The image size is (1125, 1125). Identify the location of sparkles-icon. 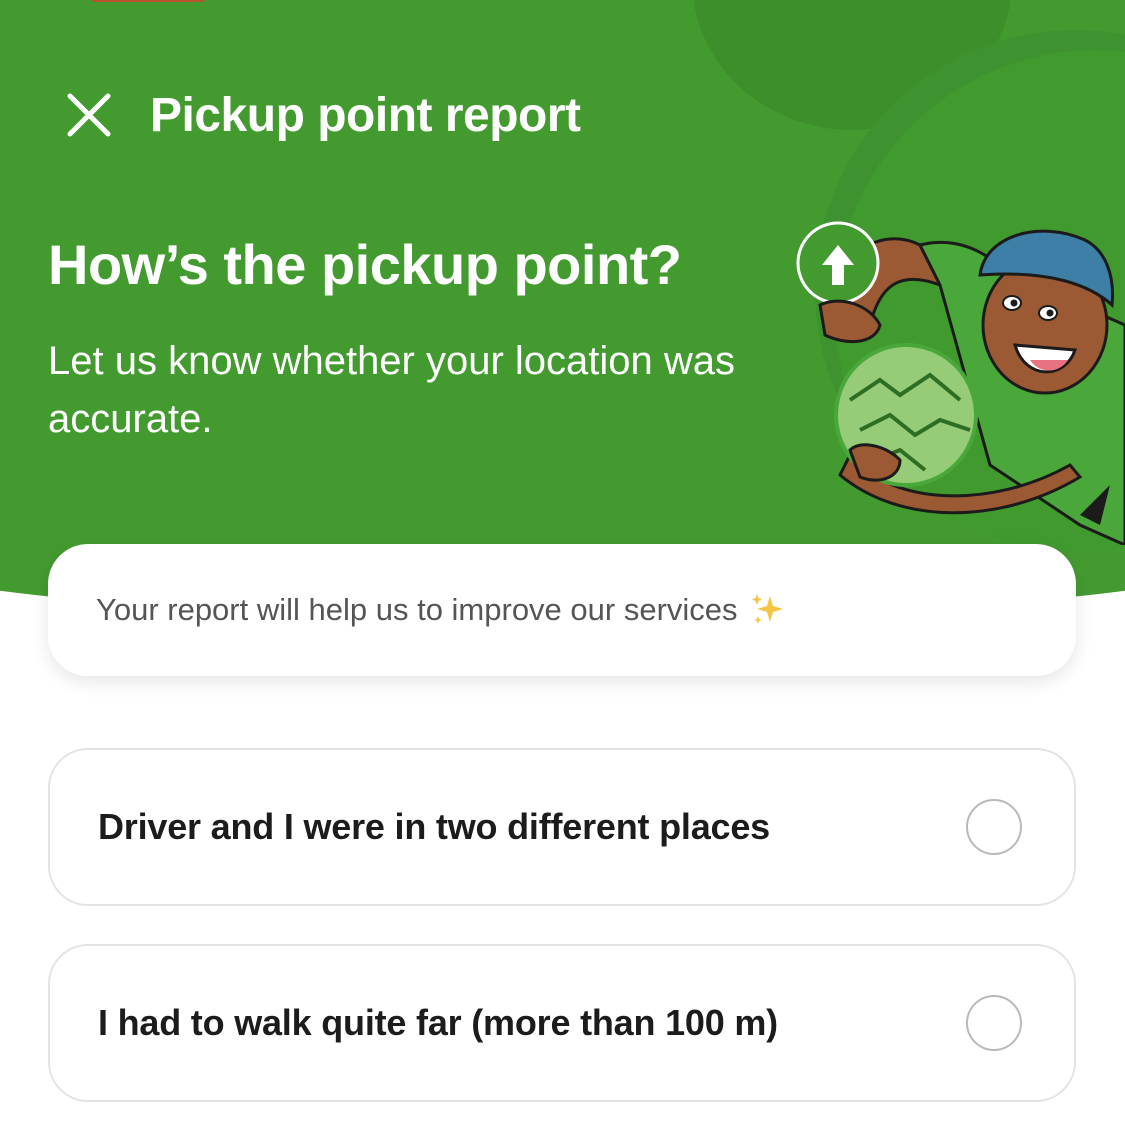
(767, 609).